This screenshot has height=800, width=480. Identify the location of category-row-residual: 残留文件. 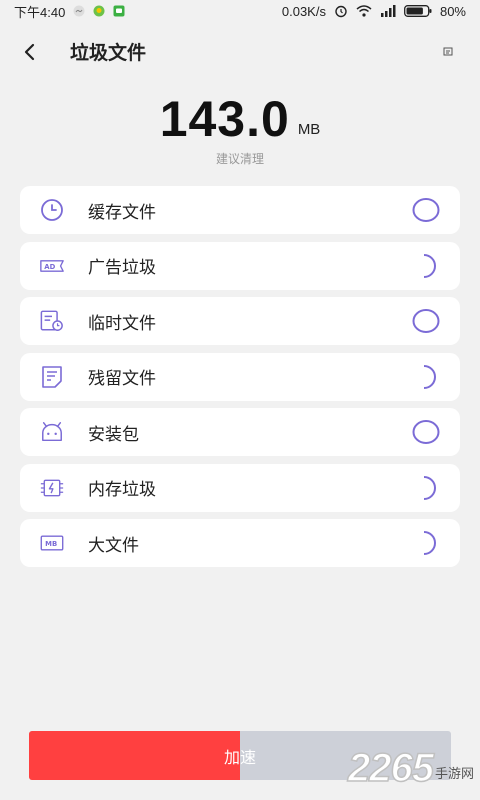
(240, 376).